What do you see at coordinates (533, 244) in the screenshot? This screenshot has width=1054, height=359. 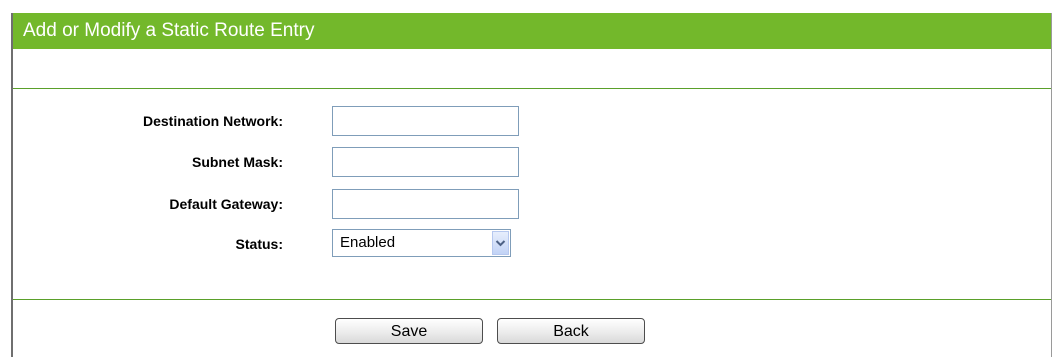 I see `status-row: Status: Enabled` at bounding box center [533, 244].